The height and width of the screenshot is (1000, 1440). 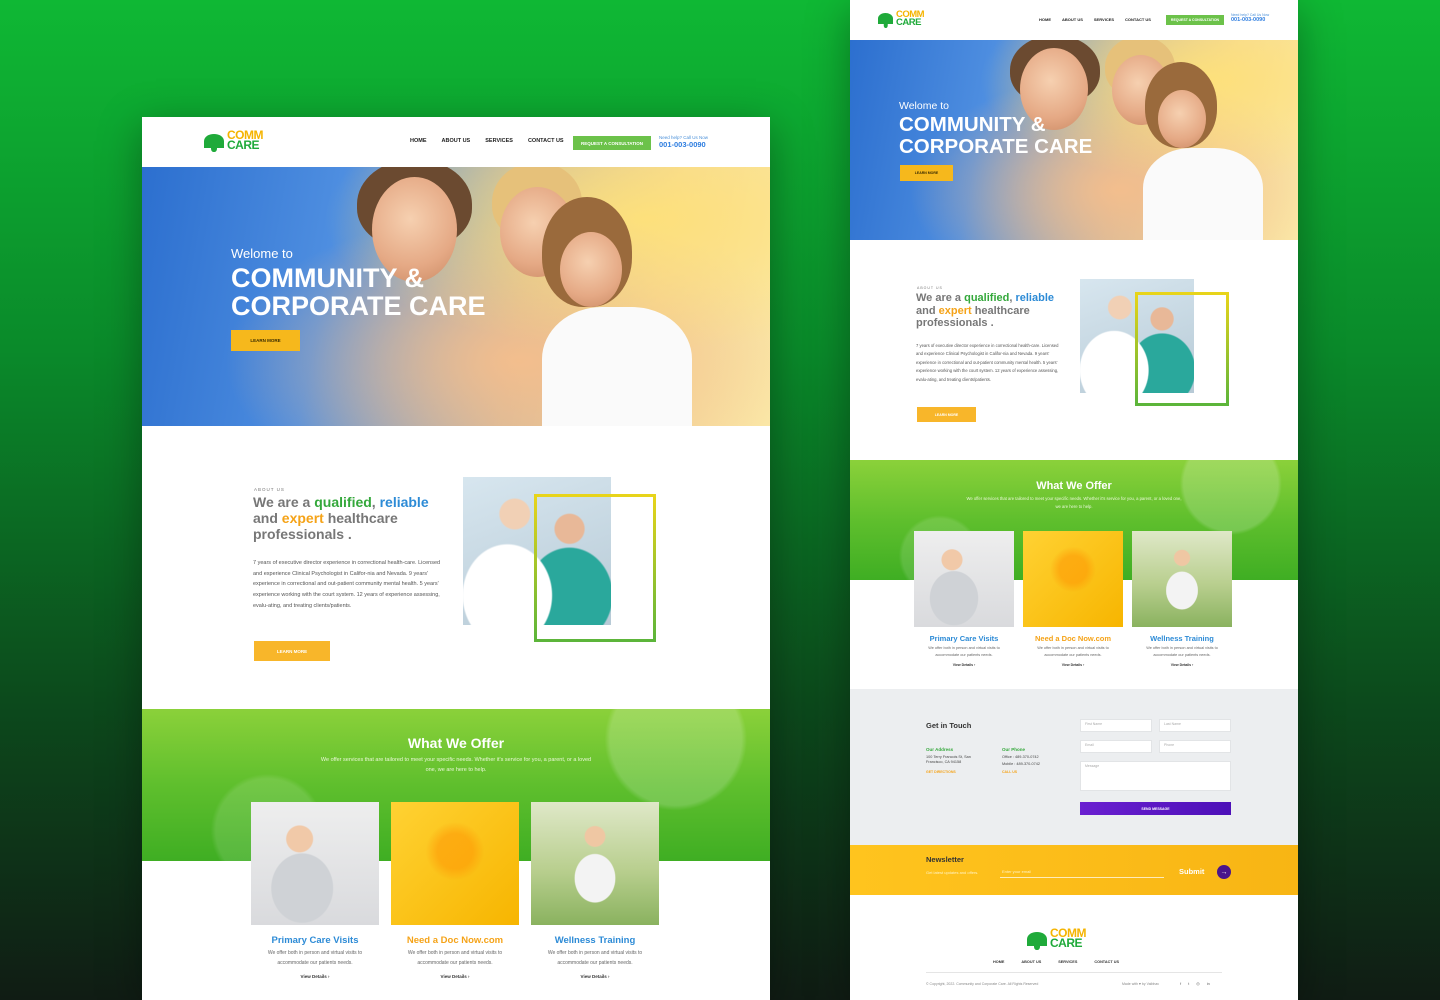 I want to click on newsletter-submit-button: Submit, so click(x=1191, y=871).